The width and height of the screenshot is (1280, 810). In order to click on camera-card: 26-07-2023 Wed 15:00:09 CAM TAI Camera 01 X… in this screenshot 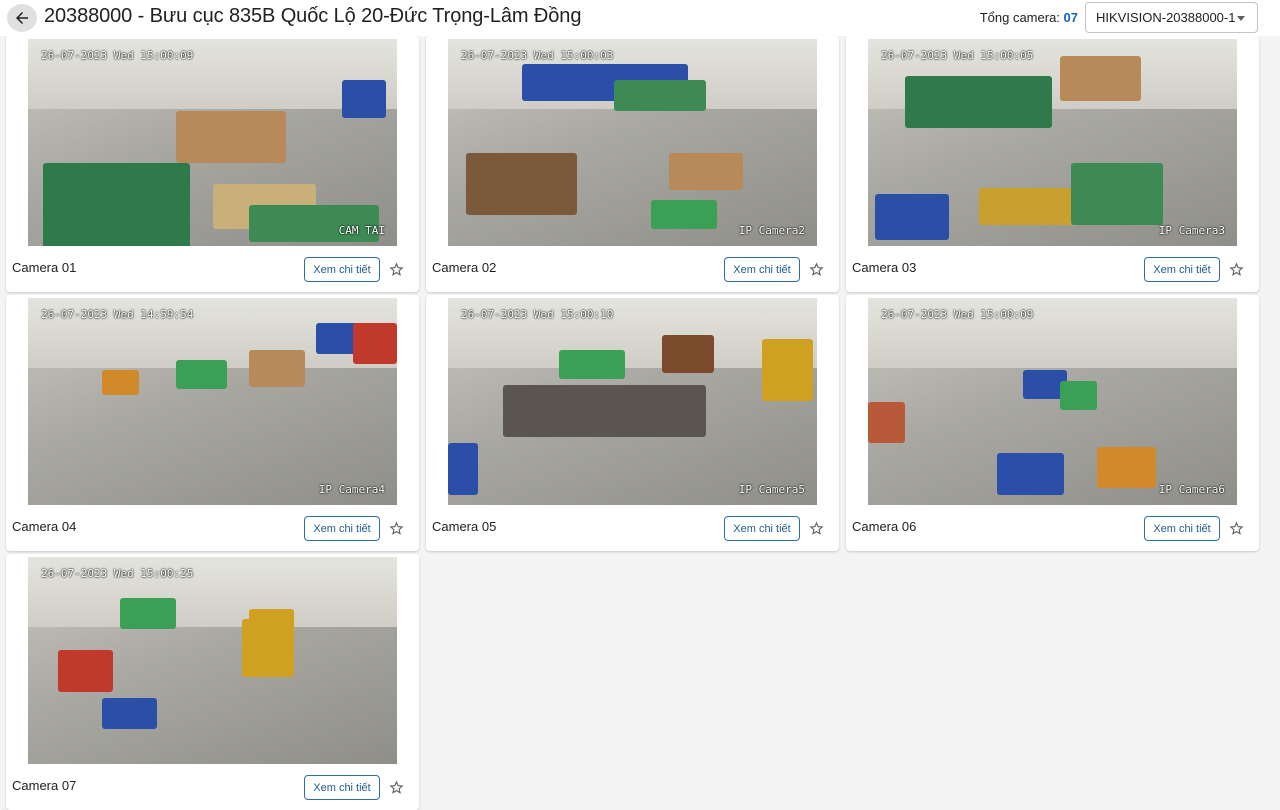, I will do `click(212, 164)`.